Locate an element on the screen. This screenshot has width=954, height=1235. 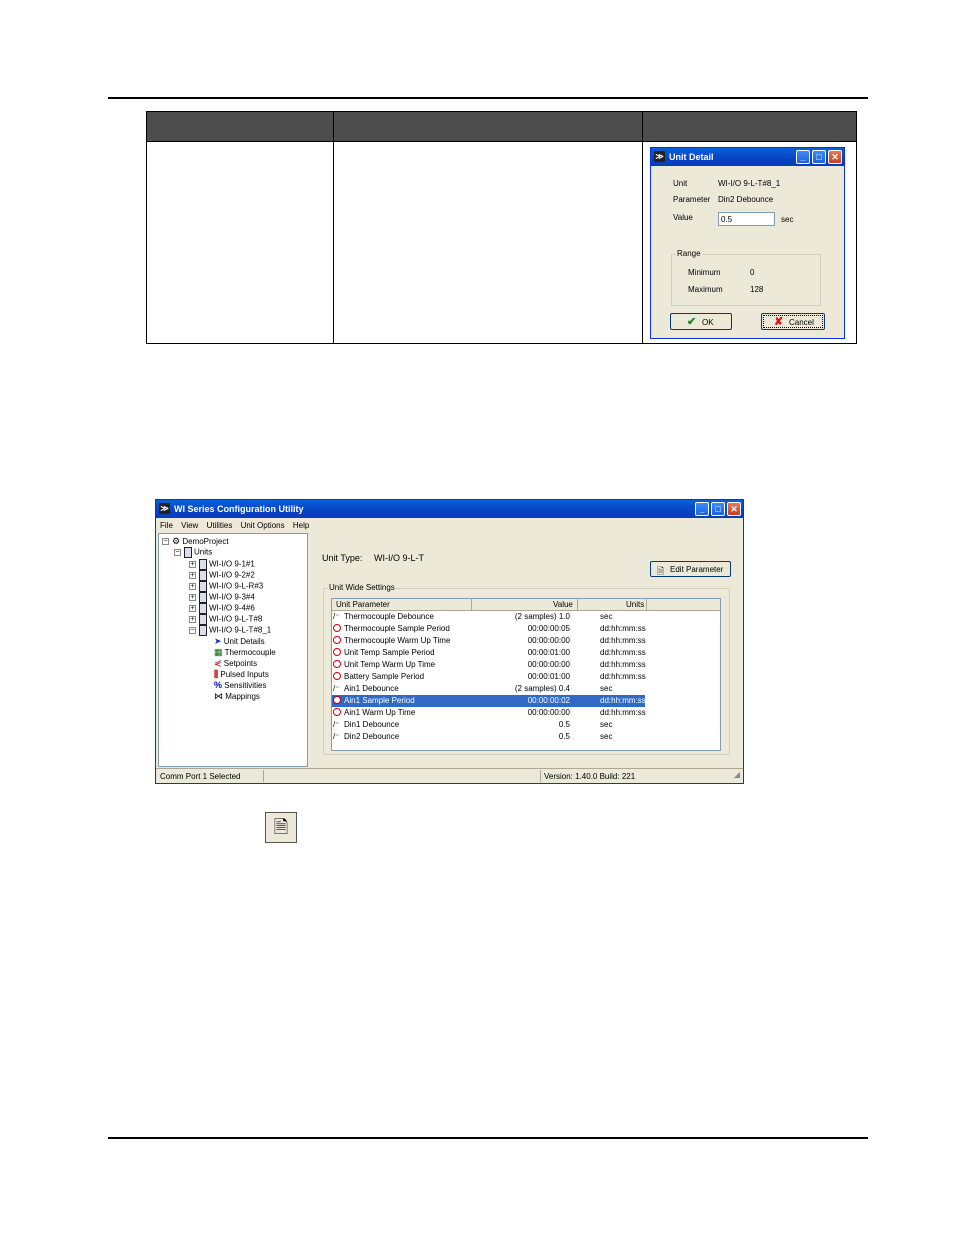
tree-root: − ⚙ DemoProject is located at coordinates (195, 541).